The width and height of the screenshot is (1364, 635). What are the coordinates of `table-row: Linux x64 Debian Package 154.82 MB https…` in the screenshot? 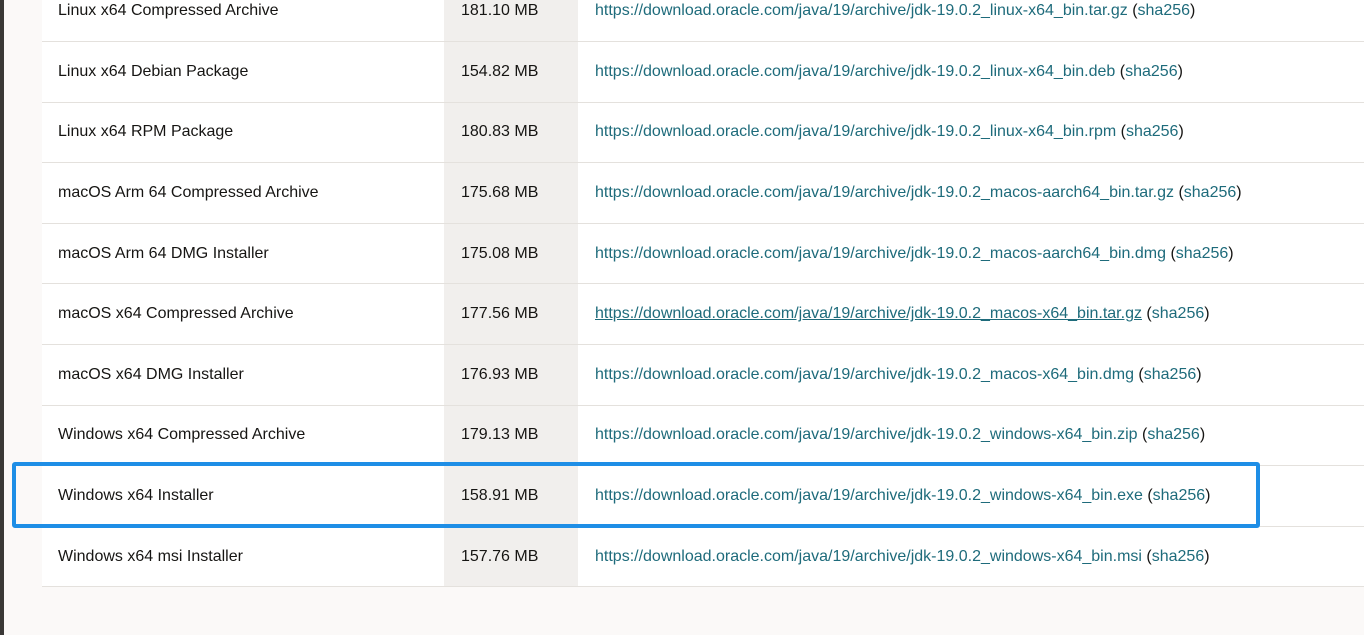 It's located at (703, 72).